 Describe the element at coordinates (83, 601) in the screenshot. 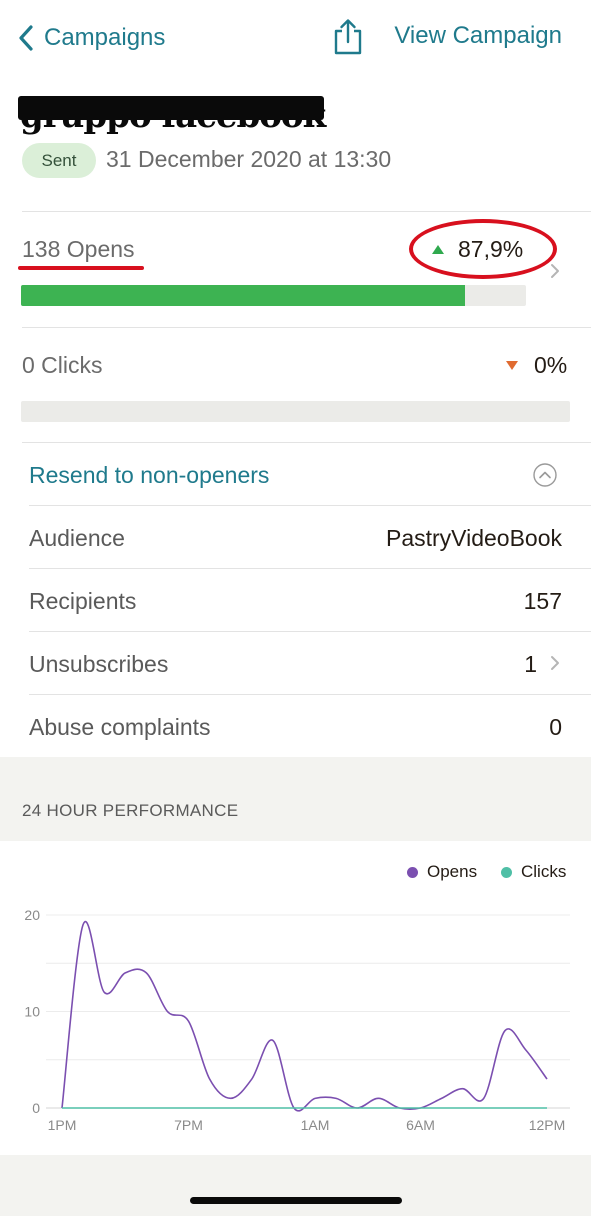

I see `recipients-label: Recipients` at that location.